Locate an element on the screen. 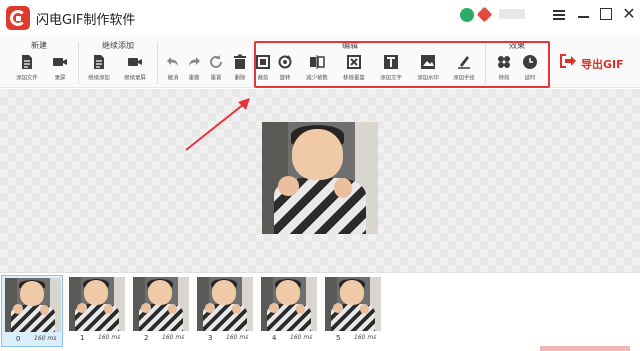 This screenshot has height=351, width=640. frame-item: 2 160 ms is located at coordinates (161, 311).